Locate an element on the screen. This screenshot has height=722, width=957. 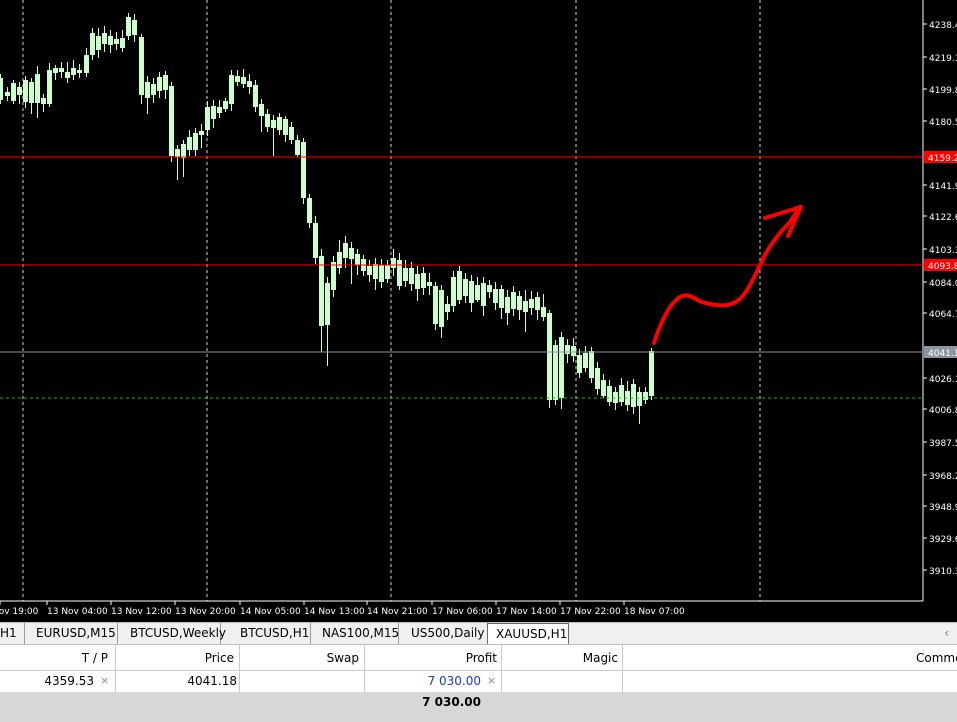
col-header-comment: Comme is located at coordinates (936, 657).